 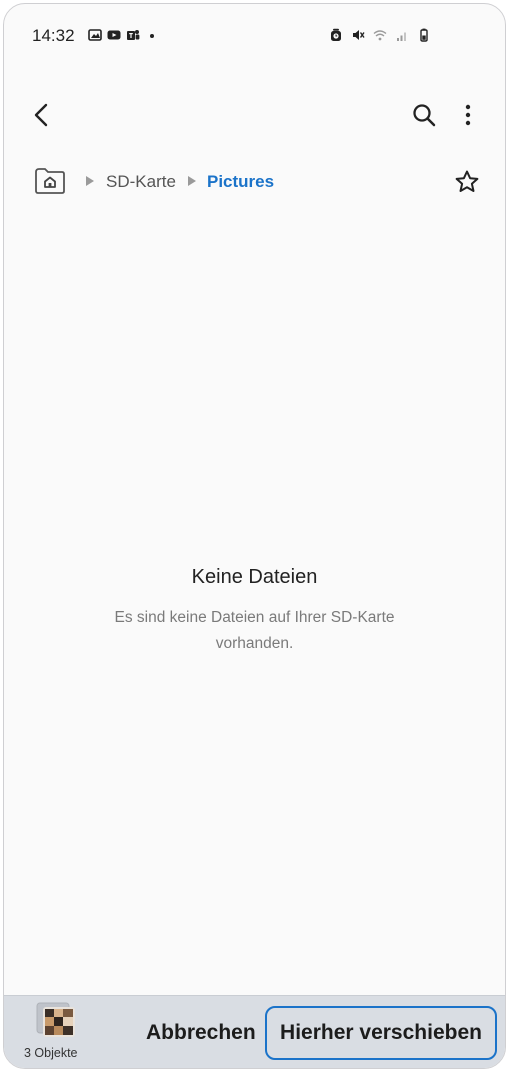 I want to click on back-arrow-icon, so click(x=41, y=115).